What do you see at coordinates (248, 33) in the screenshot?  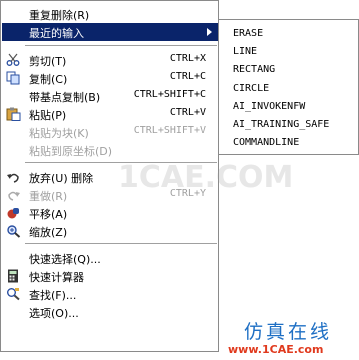 I see `submenu-item-erase: ERASE` at bounding box center [248, 33].